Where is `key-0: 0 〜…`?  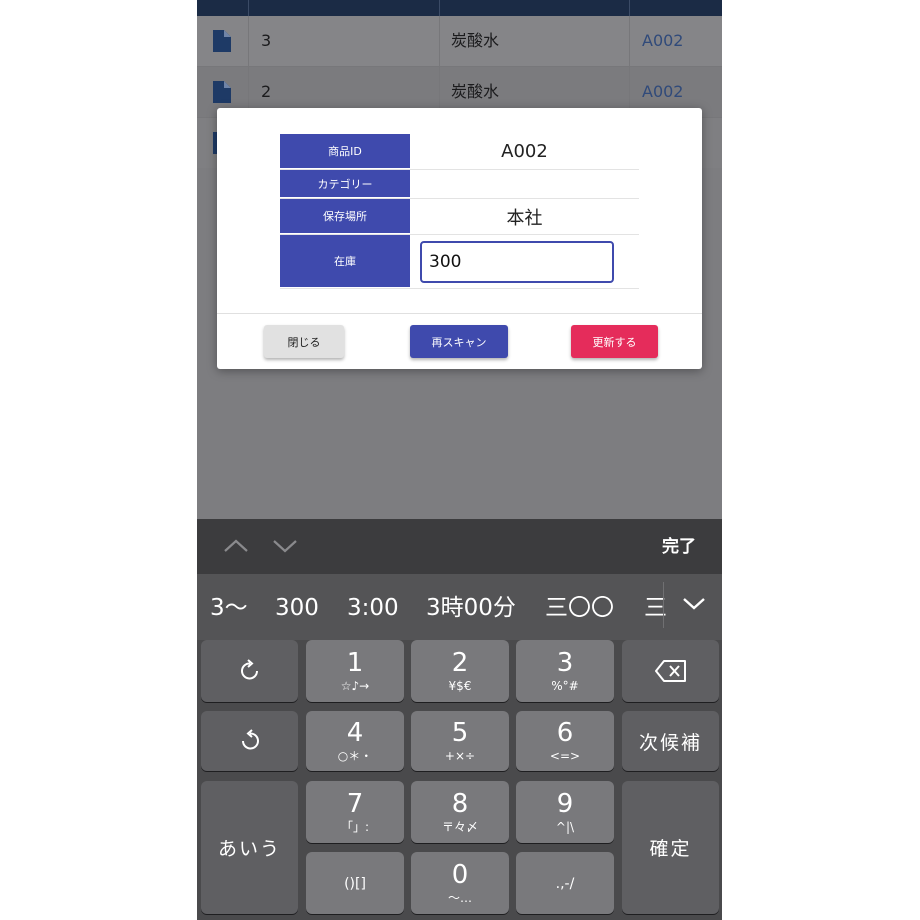
key-0: 0 〜… is located at coordinates (460, 883).